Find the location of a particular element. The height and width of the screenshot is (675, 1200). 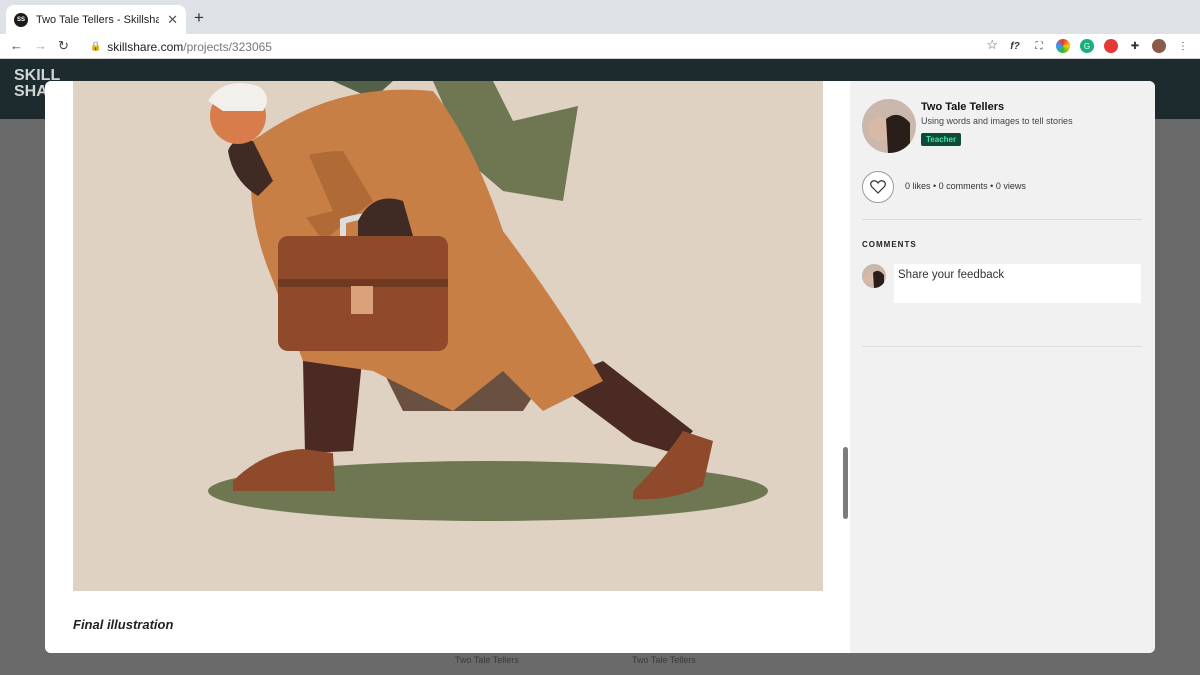

new-tab-icon: + is located at coordinates (199, 18).